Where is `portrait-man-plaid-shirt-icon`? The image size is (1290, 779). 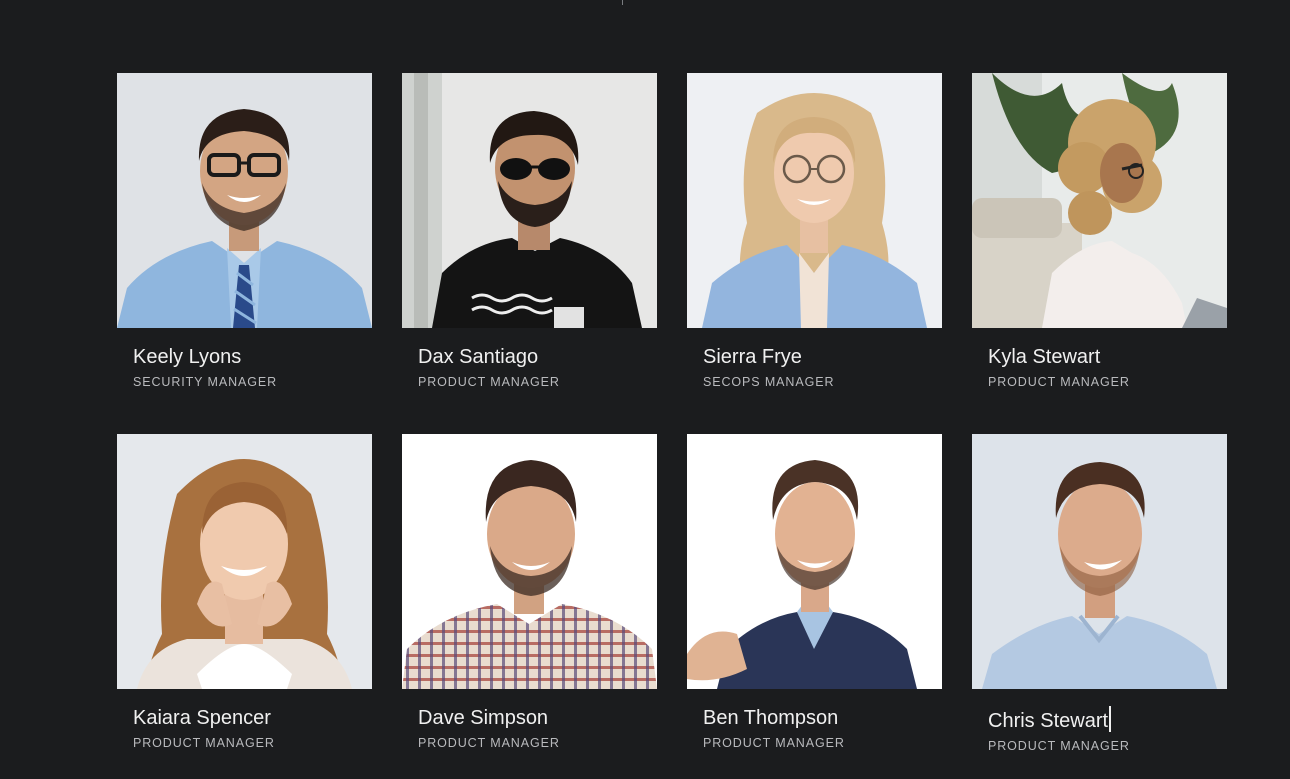 portrait-man-plaid-shirt-icon is located at coordinates (529, 561).